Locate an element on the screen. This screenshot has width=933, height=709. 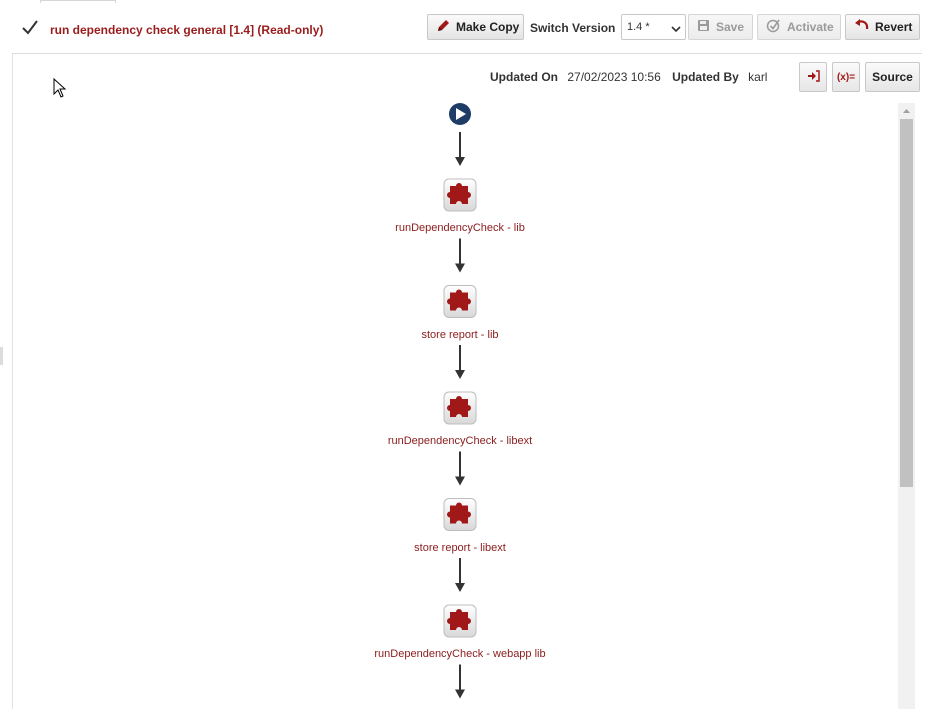
flow-step-label: runDependencyCheck - libext is located at coordinates (460, 441).